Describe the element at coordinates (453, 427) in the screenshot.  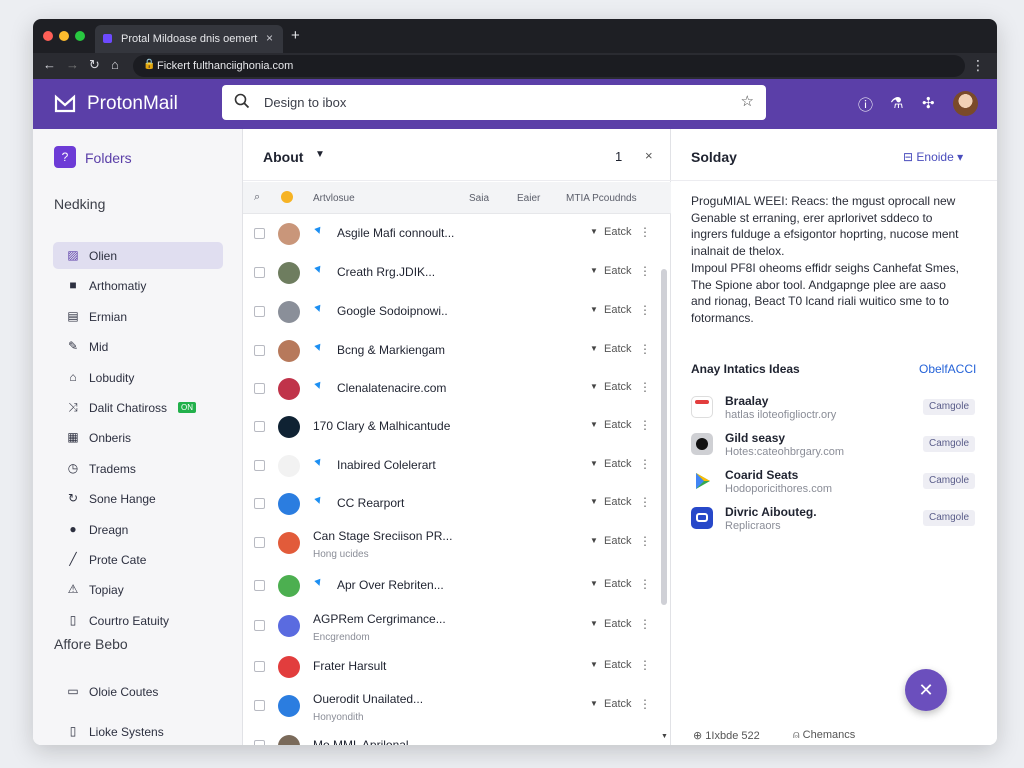
I see `message-row: 170 Clary & Malhicantude ▼ Eatck ⋮` at that location.